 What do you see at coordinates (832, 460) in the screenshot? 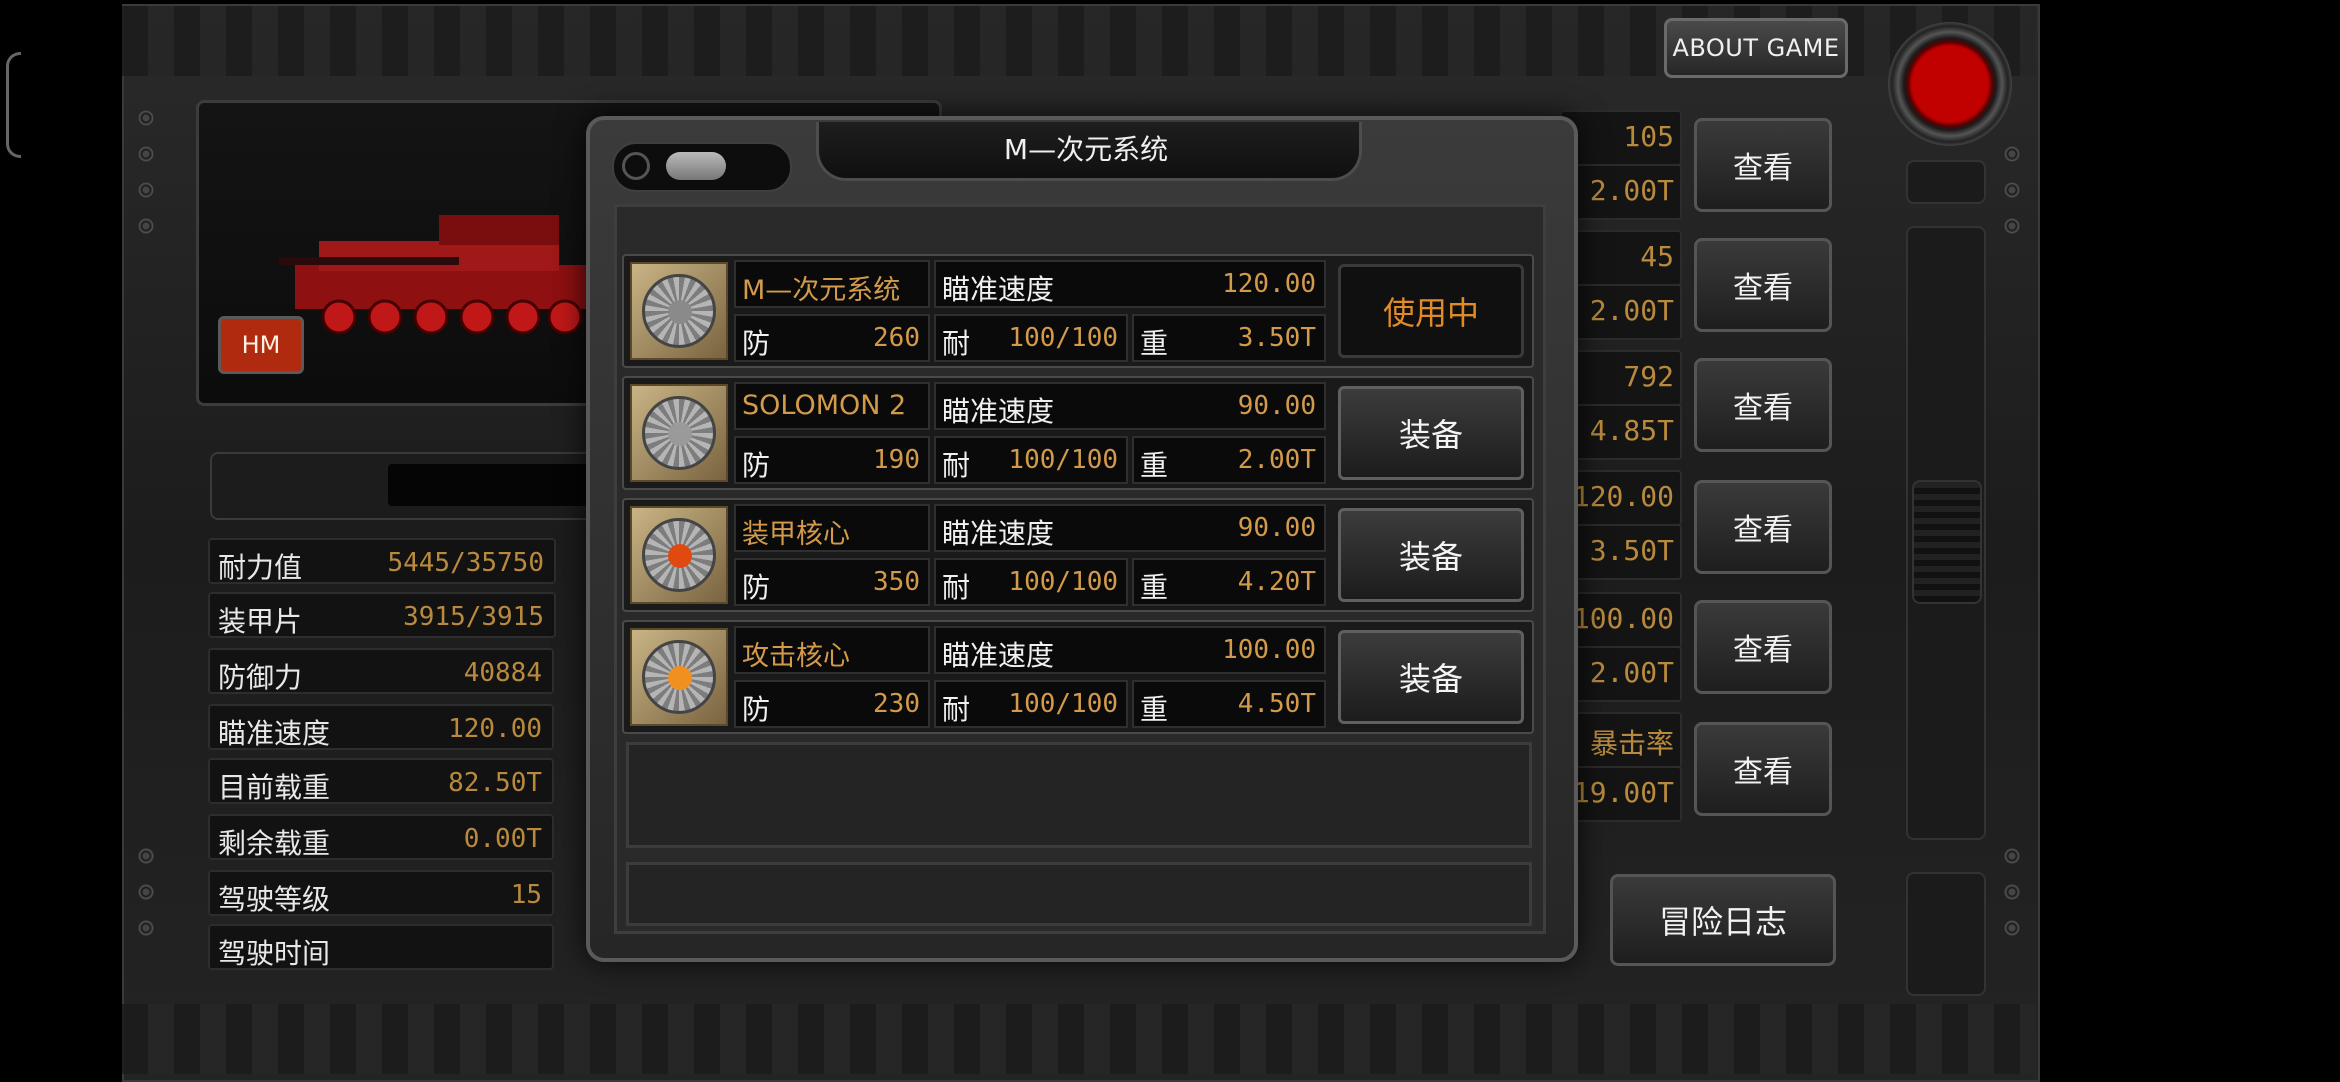
I see `item-defense-cell: 防 190` at bounding box center [832, 460].